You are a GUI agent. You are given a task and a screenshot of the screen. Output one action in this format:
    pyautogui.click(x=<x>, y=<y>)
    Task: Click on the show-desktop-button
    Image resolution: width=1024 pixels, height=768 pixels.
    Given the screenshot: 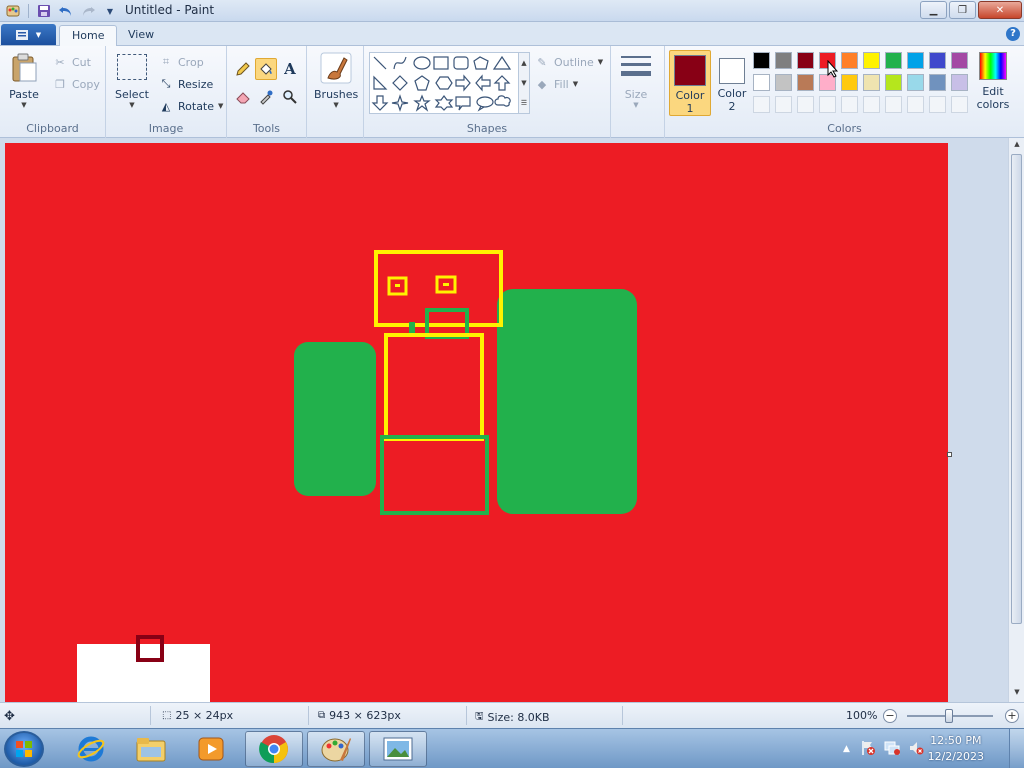 What is the action you would take?
    pyautogui.click(x=1016, y=748)
    